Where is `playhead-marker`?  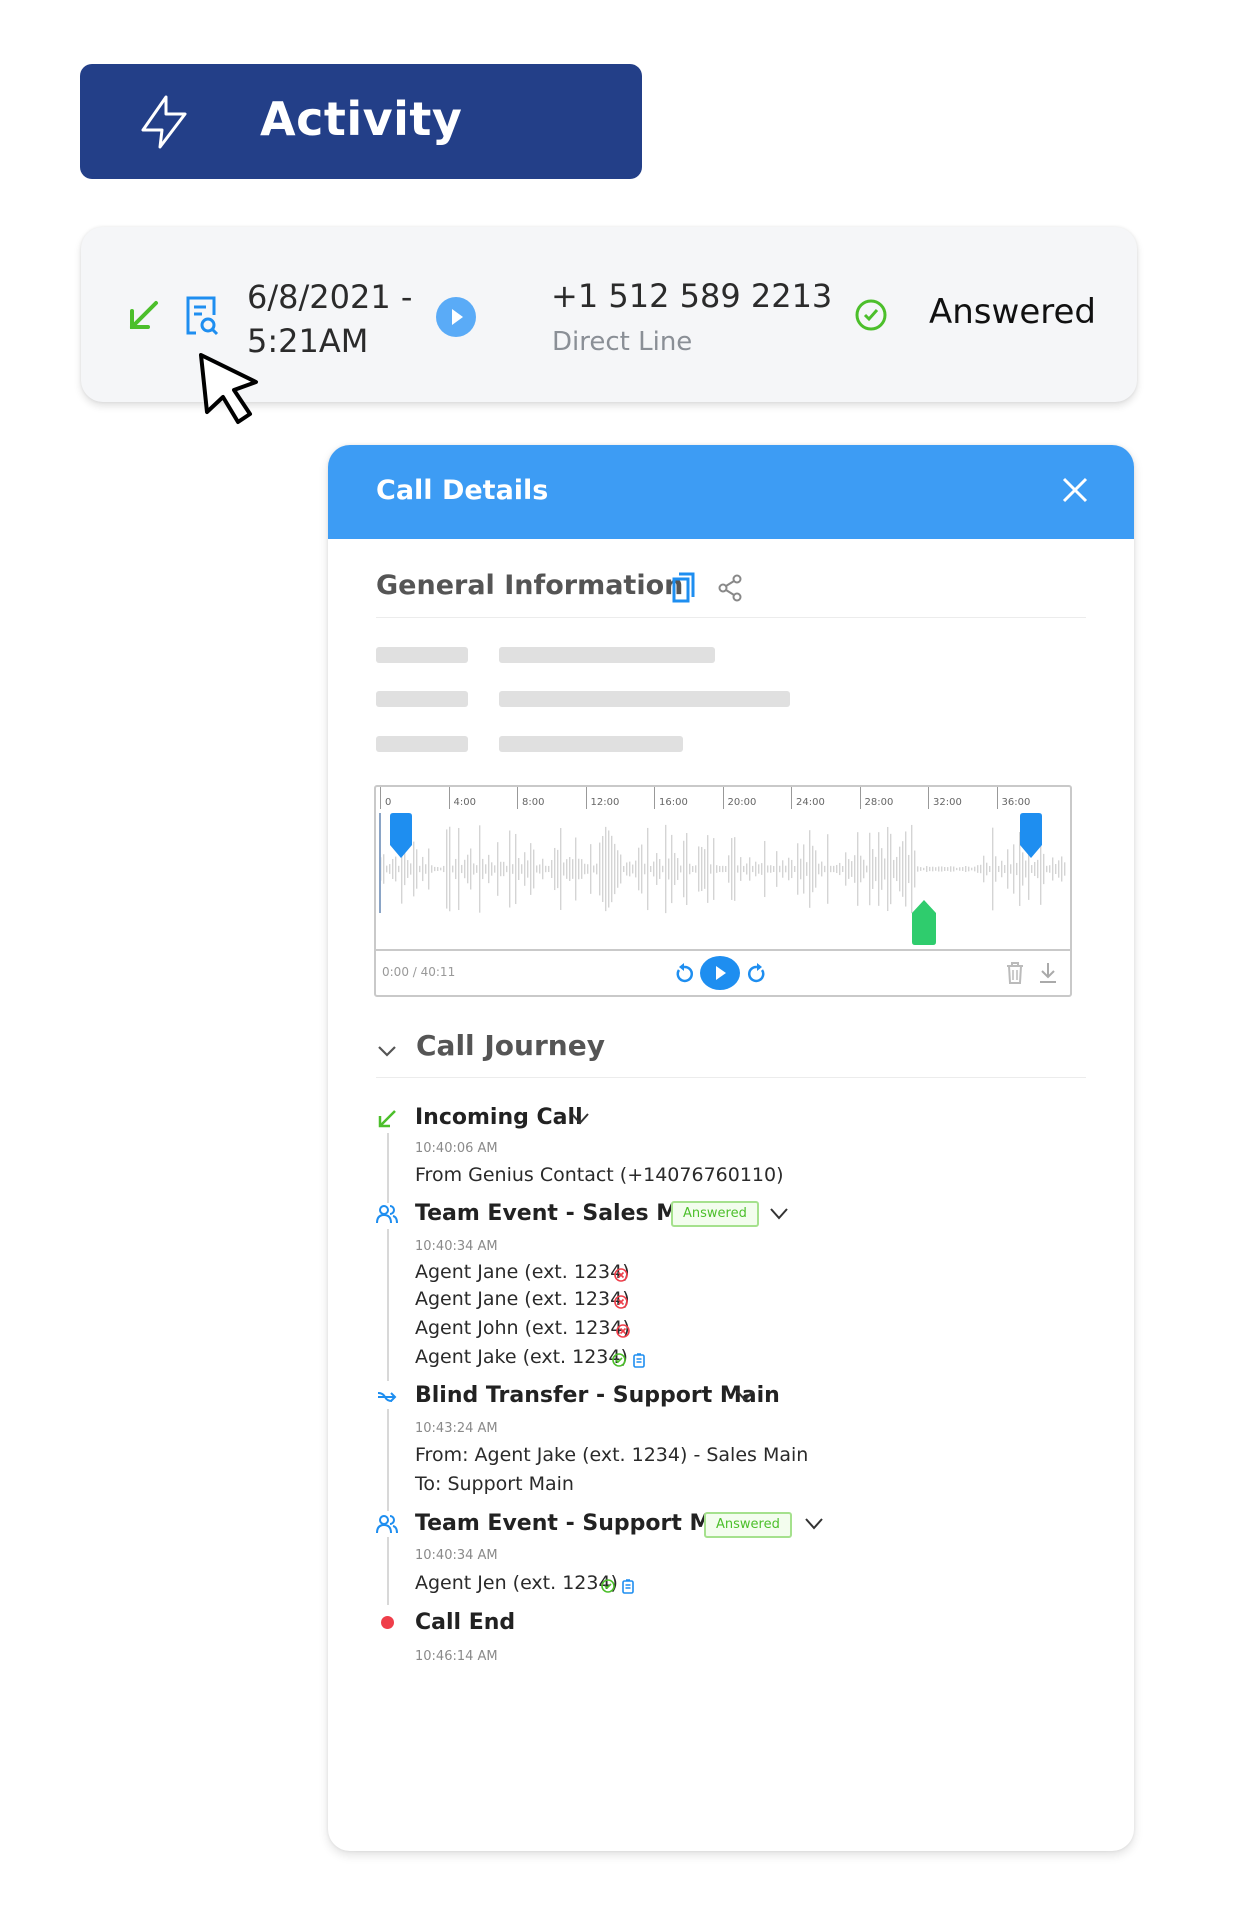
playhead-marker is located at coordinates (924, 922).